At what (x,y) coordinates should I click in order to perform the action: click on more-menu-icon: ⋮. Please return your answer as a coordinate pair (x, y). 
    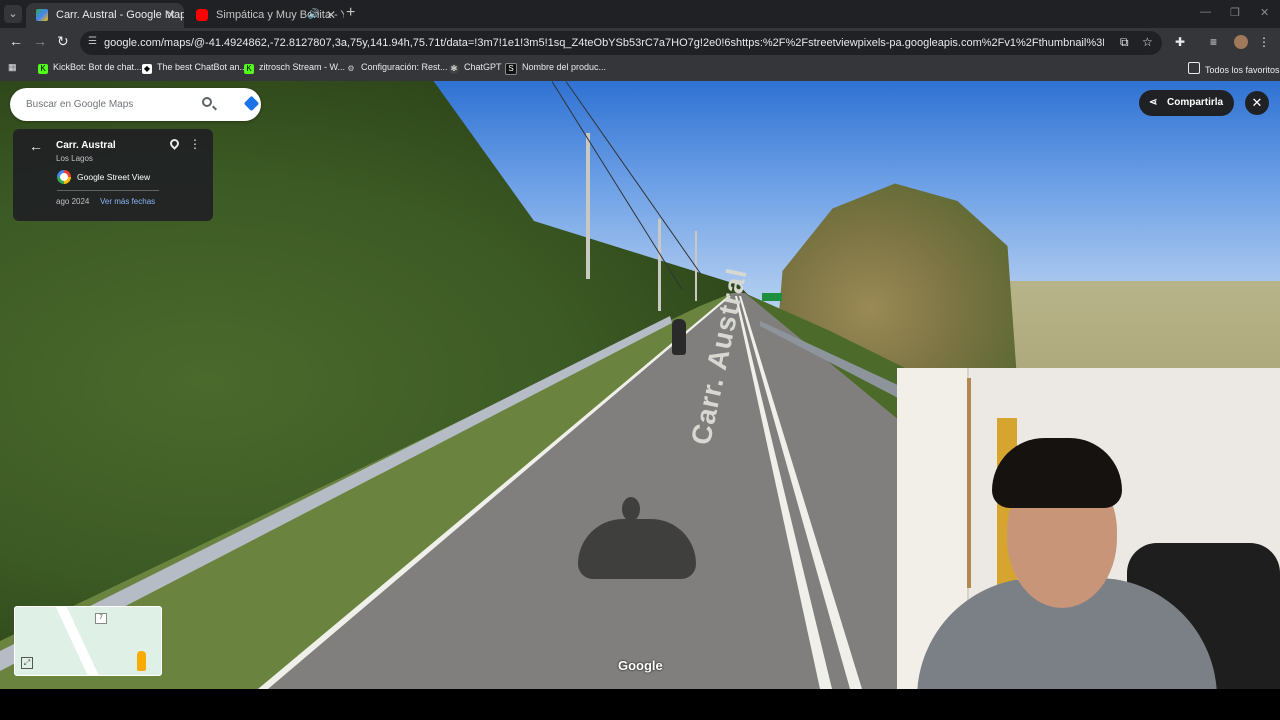
    Looking at the image, I should click on (1264, 42).